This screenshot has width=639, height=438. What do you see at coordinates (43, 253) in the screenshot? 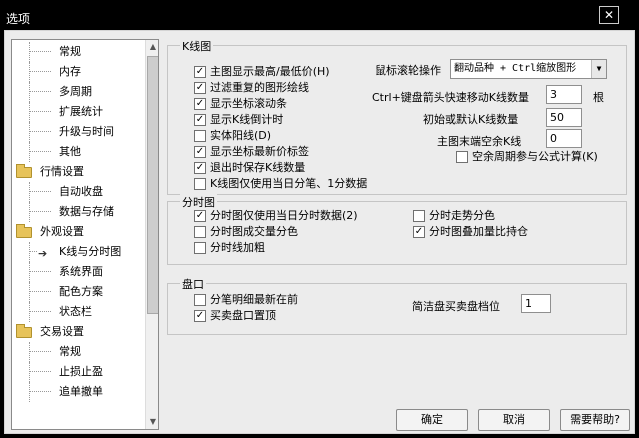
I see `arrow-right-icon: ➔` at bounding box center [43, 253].